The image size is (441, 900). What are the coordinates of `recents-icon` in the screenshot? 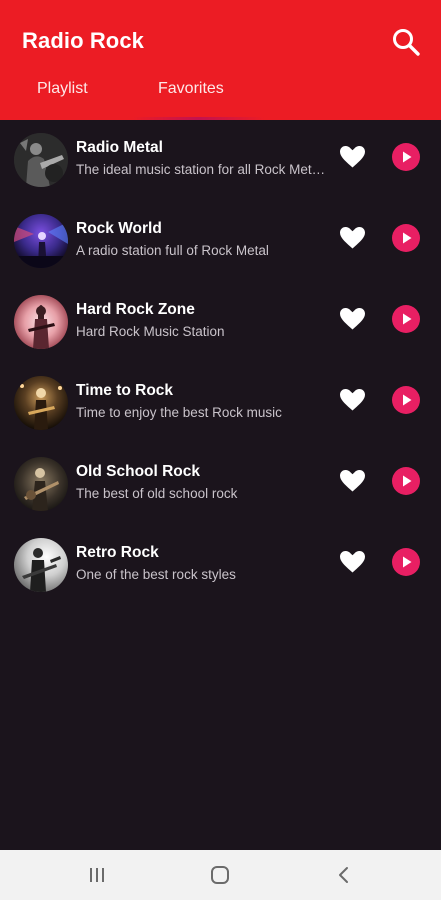 It's located at (97, 875).